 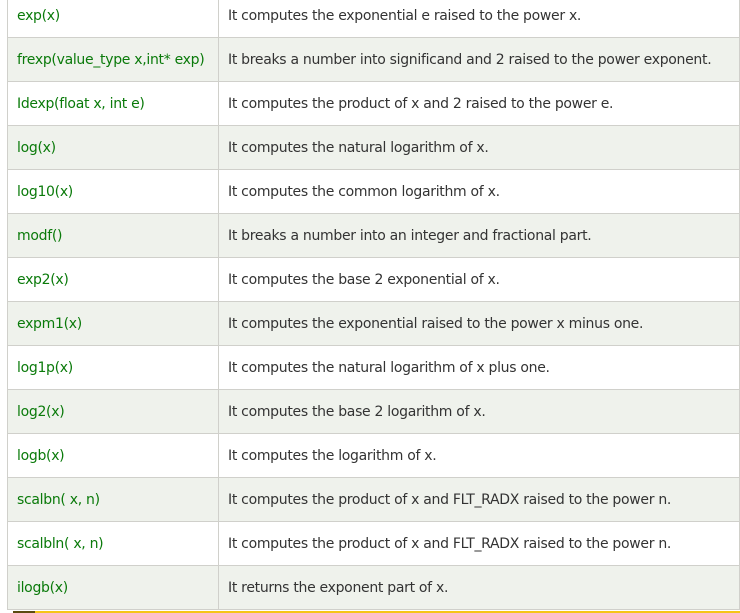 I want to click on function-description: It returns the exponent part of x., so click(x=479, y=587).